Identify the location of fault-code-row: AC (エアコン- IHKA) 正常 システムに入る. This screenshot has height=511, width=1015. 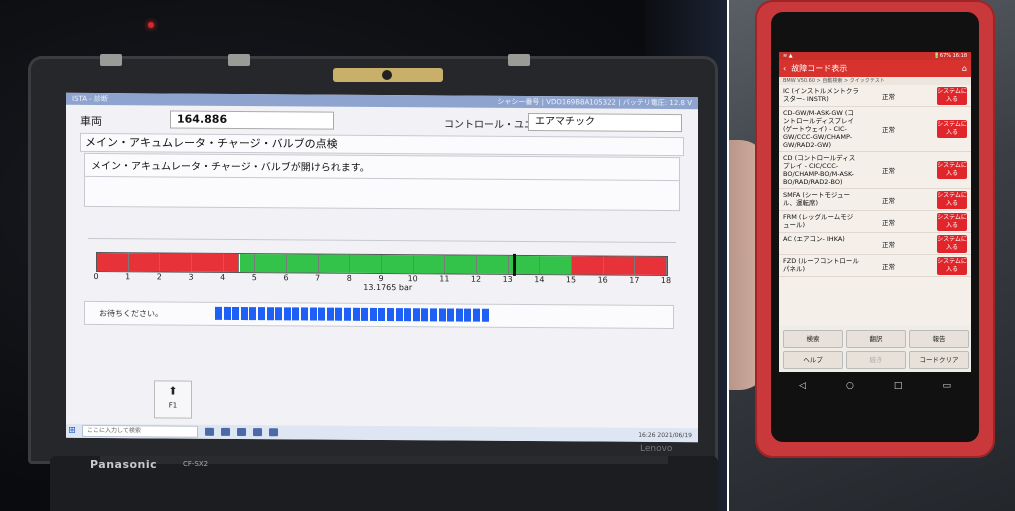
(875, 244).